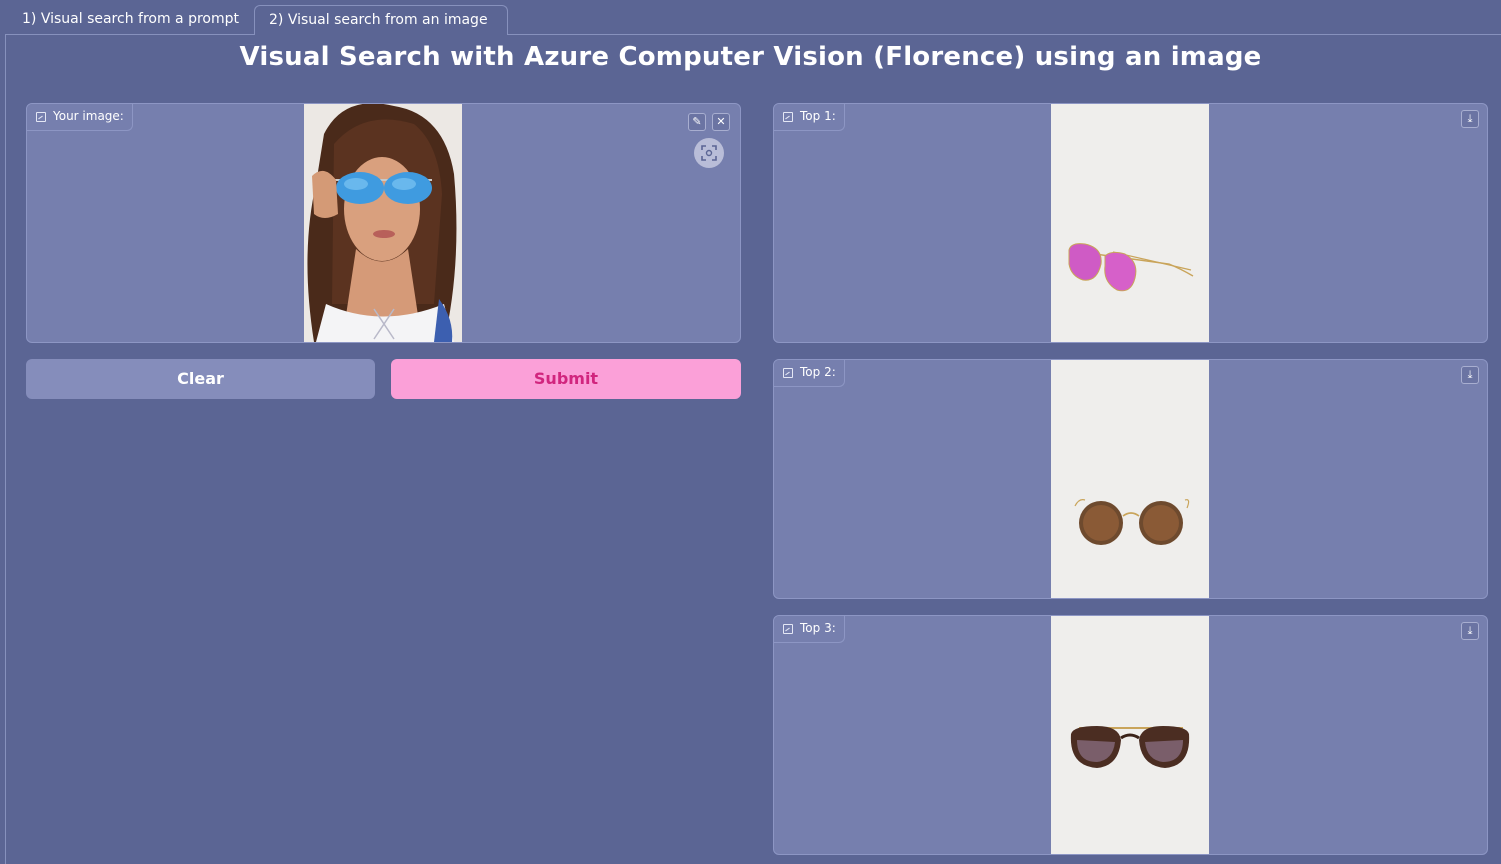 This screenshot has width=1501, height=864. I want to click on submit-button: Submit, so click(566, 379).